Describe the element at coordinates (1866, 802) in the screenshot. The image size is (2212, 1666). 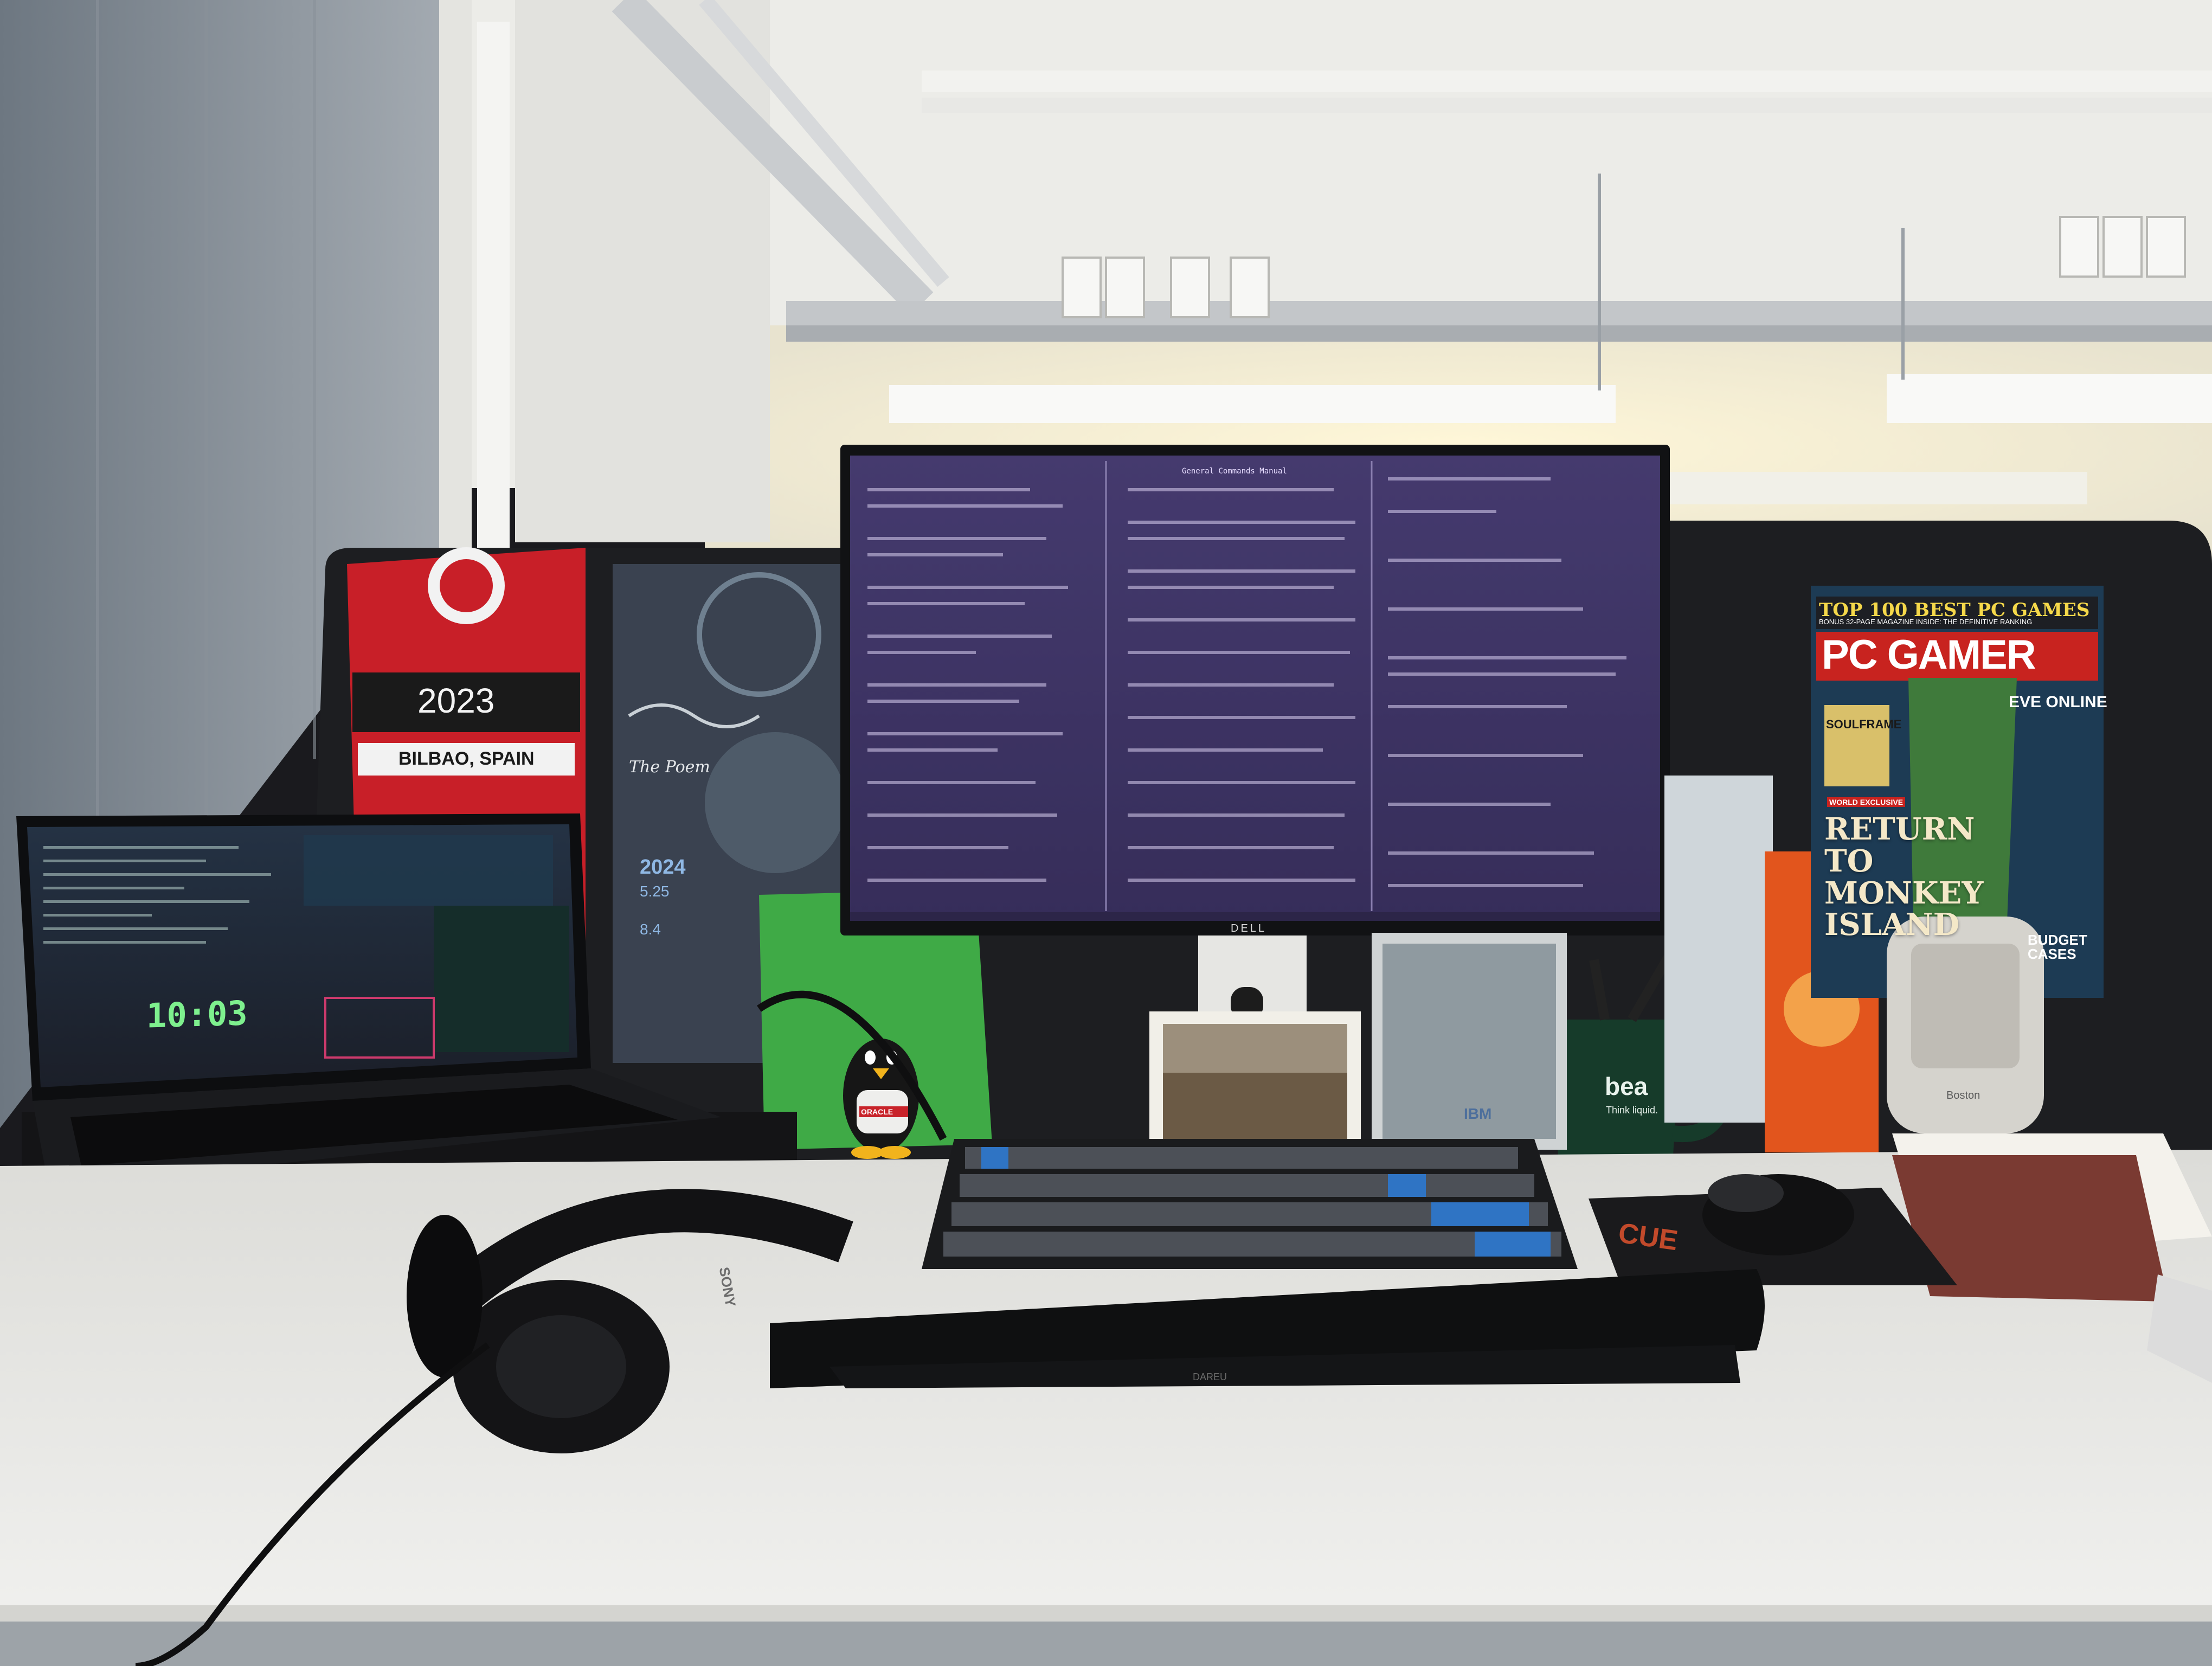
I see `magazine-exclusive: WORLD EXCLUSIVE` at that location.